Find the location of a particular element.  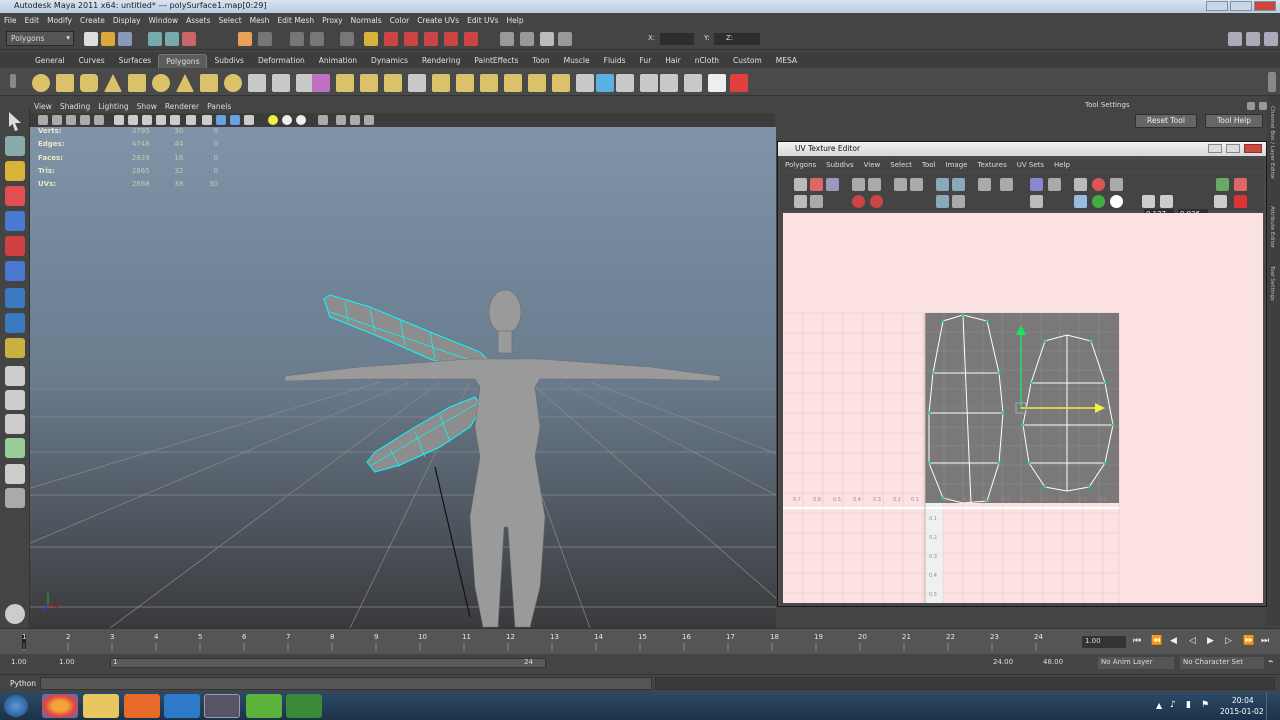

wireframe-icon is located at coordinates (207, 120).